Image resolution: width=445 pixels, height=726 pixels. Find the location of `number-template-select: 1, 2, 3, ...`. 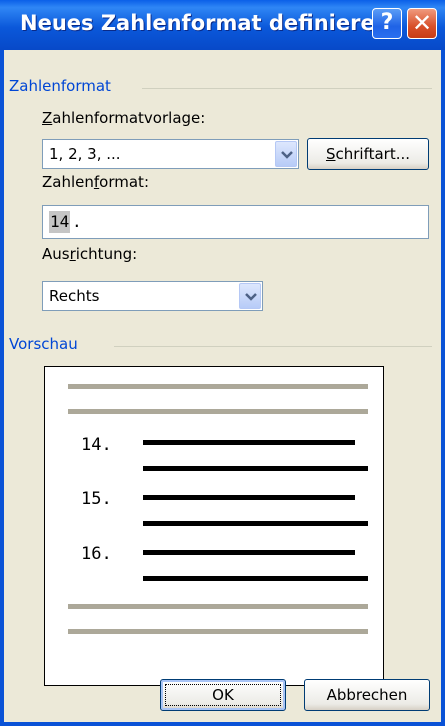

number-template-select: 1, 2, 3, ... is located at coordinates (170, 154).